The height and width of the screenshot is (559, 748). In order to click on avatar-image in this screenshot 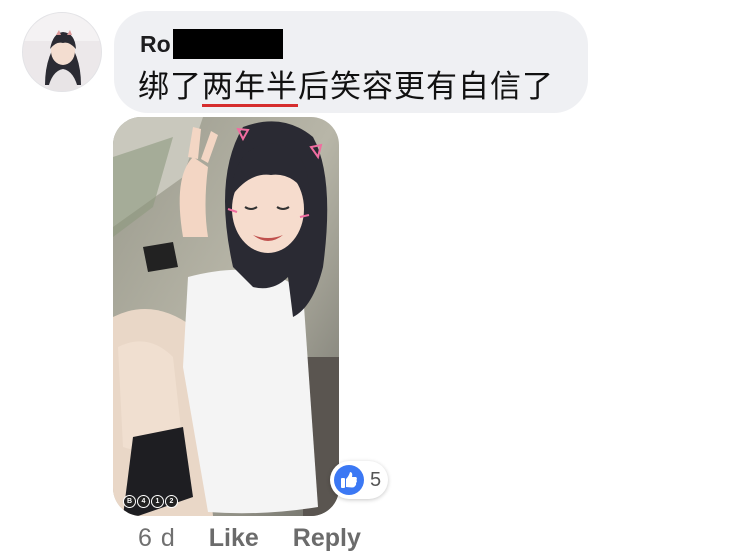, I will do `click(62, 52)`.